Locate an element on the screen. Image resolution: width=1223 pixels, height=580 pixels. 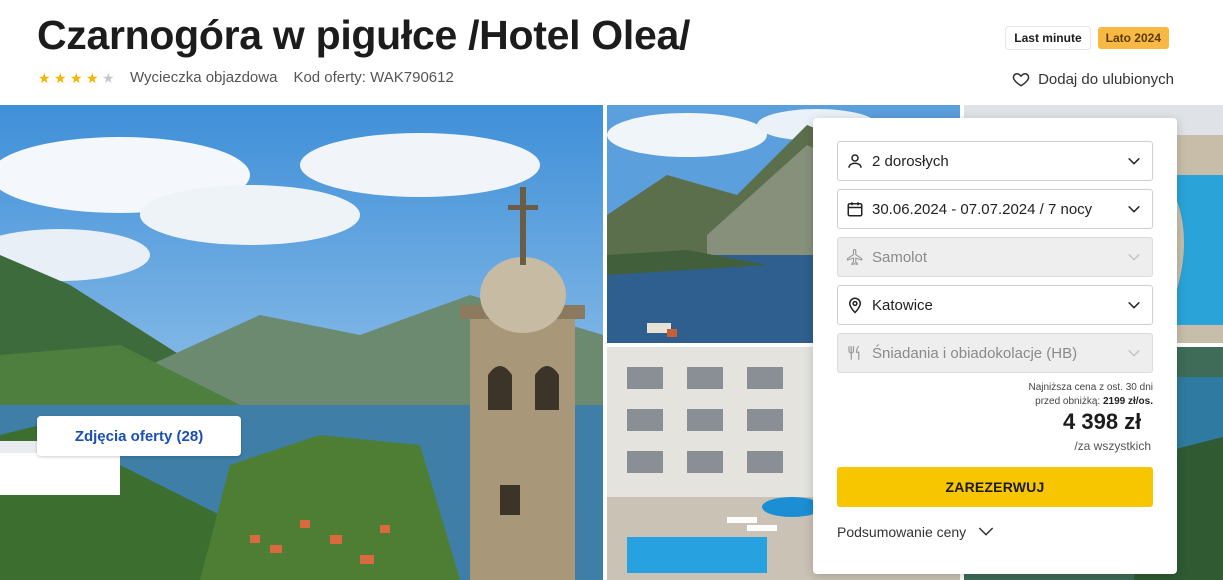
lowest-price-value: 2199 zł/os. is located at coordinates (1127, 401).